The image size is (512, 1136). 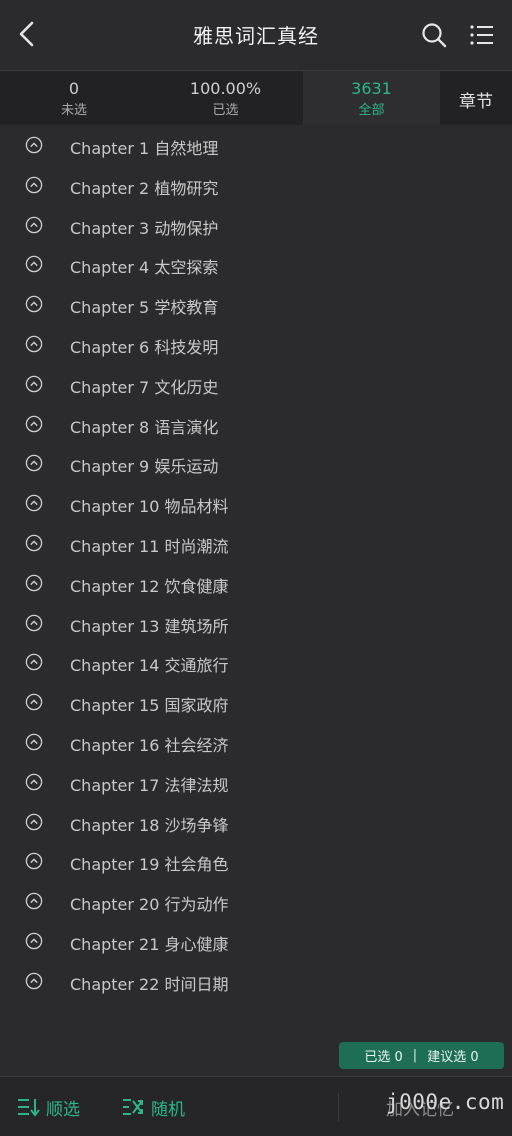 What do you see at coordinates (256, 186) in the screenshot?
I see `chapter-row: Chapter 2 植物研究` at bounding box center [256, 186].